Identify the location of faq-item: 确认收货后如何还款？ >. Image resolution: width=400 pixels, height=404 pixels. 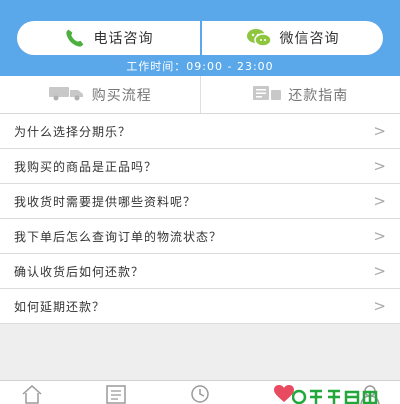
(200, 271).